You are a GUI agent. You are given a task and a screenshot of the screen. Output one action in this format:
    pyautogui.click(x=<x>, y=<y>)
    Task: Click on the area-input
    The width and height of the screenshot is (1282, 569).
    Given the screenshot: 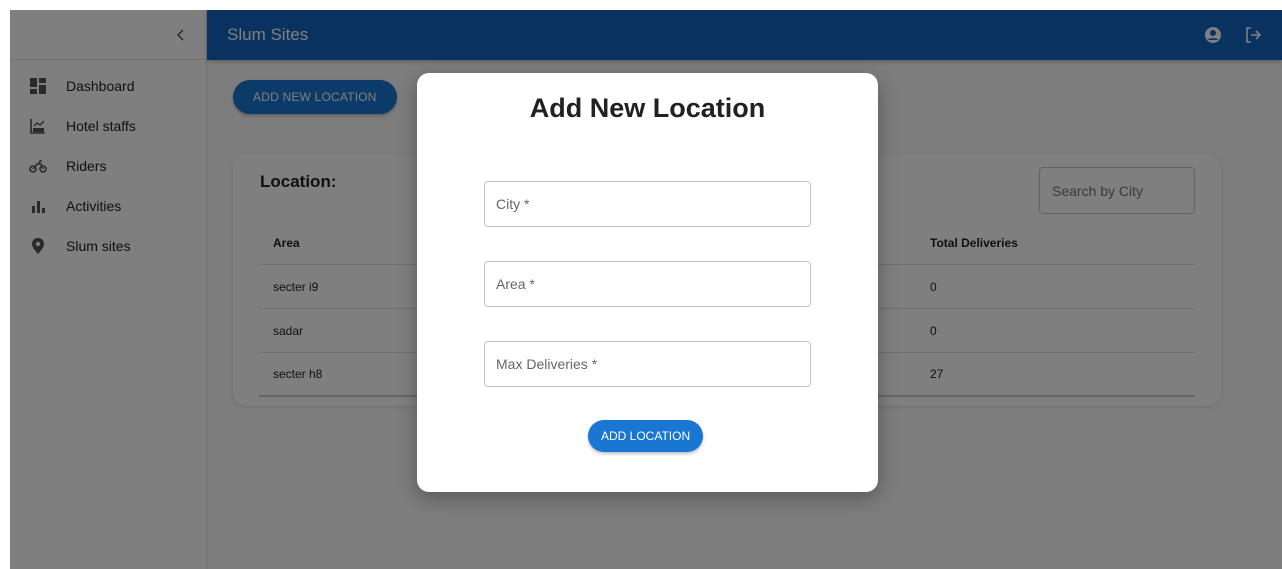 What is the action you would take?
    pyautogui.click(x=647, y=284)
    